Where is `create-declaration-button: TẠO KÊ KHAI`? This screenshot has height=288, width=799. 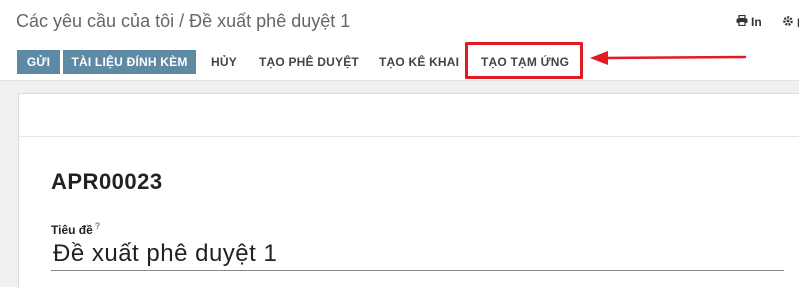
create-declaration-button: TẠO KÊ KHAI is located at coordinates (419, 62).